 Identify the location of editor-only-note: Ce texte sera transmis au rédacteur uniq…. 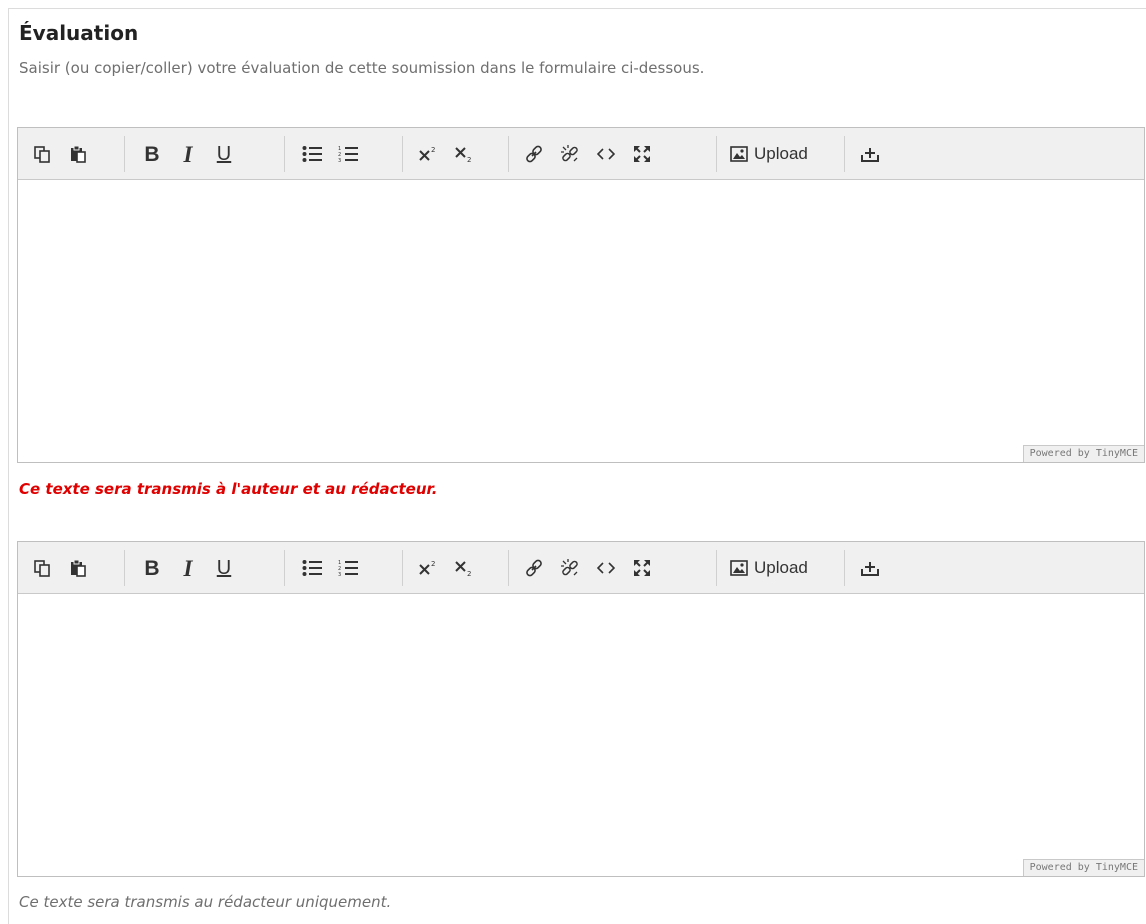
(205, 902).